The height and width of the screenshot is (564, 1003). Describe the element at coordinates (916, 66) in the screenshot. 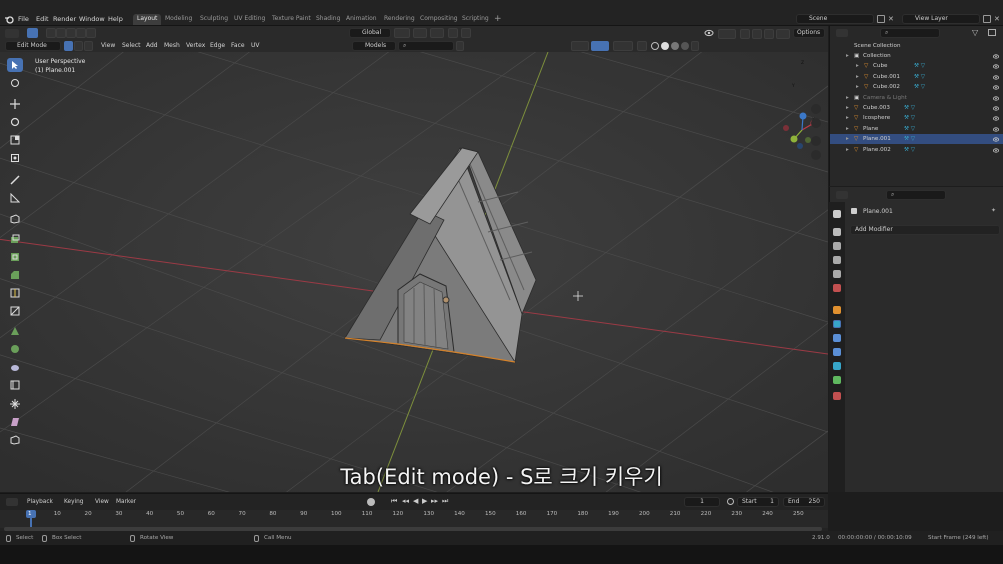

I see `outliner-row: ▸ ▽ Cube ⚒ ▽` at that location.